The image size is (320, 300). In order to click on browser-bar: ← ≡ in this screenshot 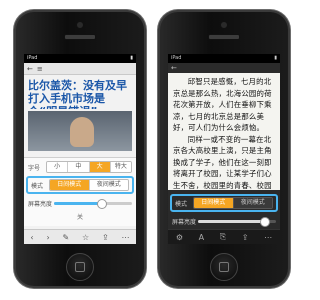, I will do `click(80, 69)`.